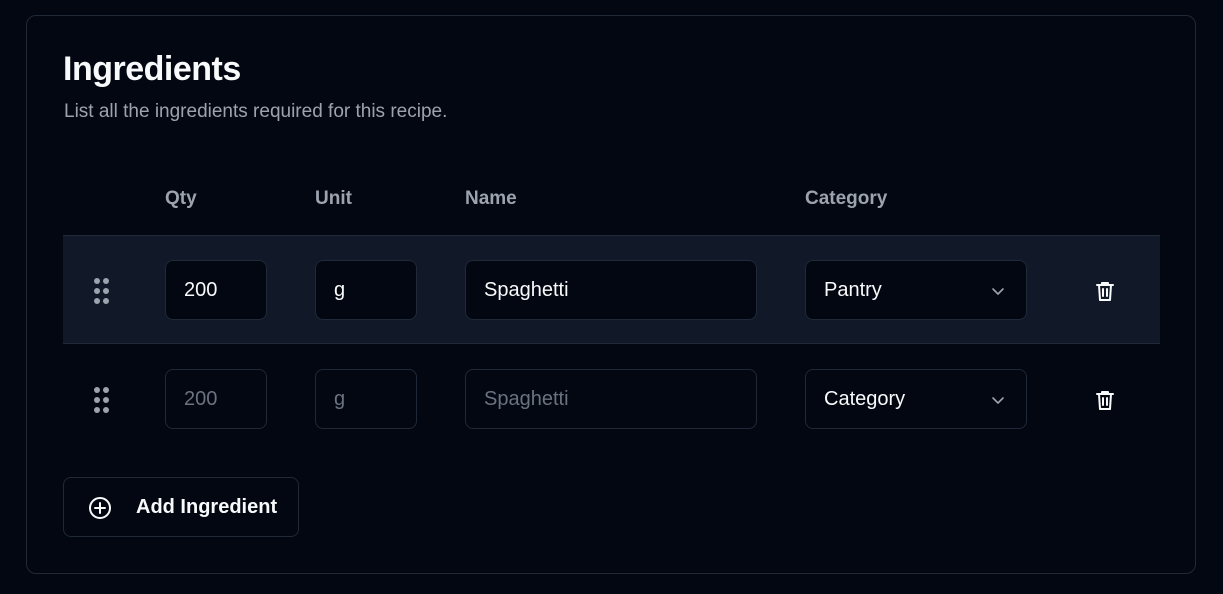 This screenshot has width=1223, height=594. I want to click on column-header-qty: Qty, so click(181, 198).